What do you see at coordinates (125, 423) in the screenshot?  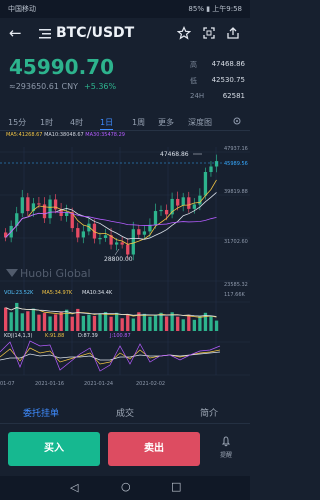 I see `bottom-tabs-divider` at bounding box center [125, 423].